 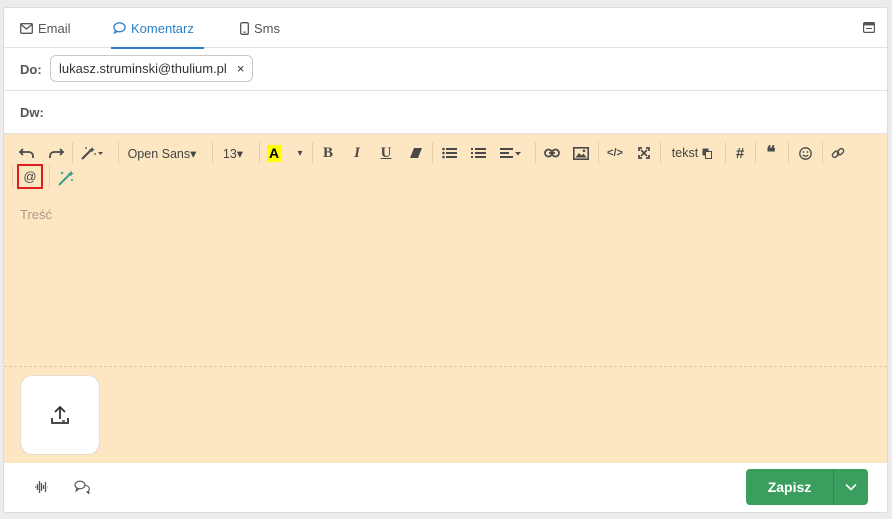 I want to click on channel-tabs: Email Komentarz Sms, so click(x=445, y=28).